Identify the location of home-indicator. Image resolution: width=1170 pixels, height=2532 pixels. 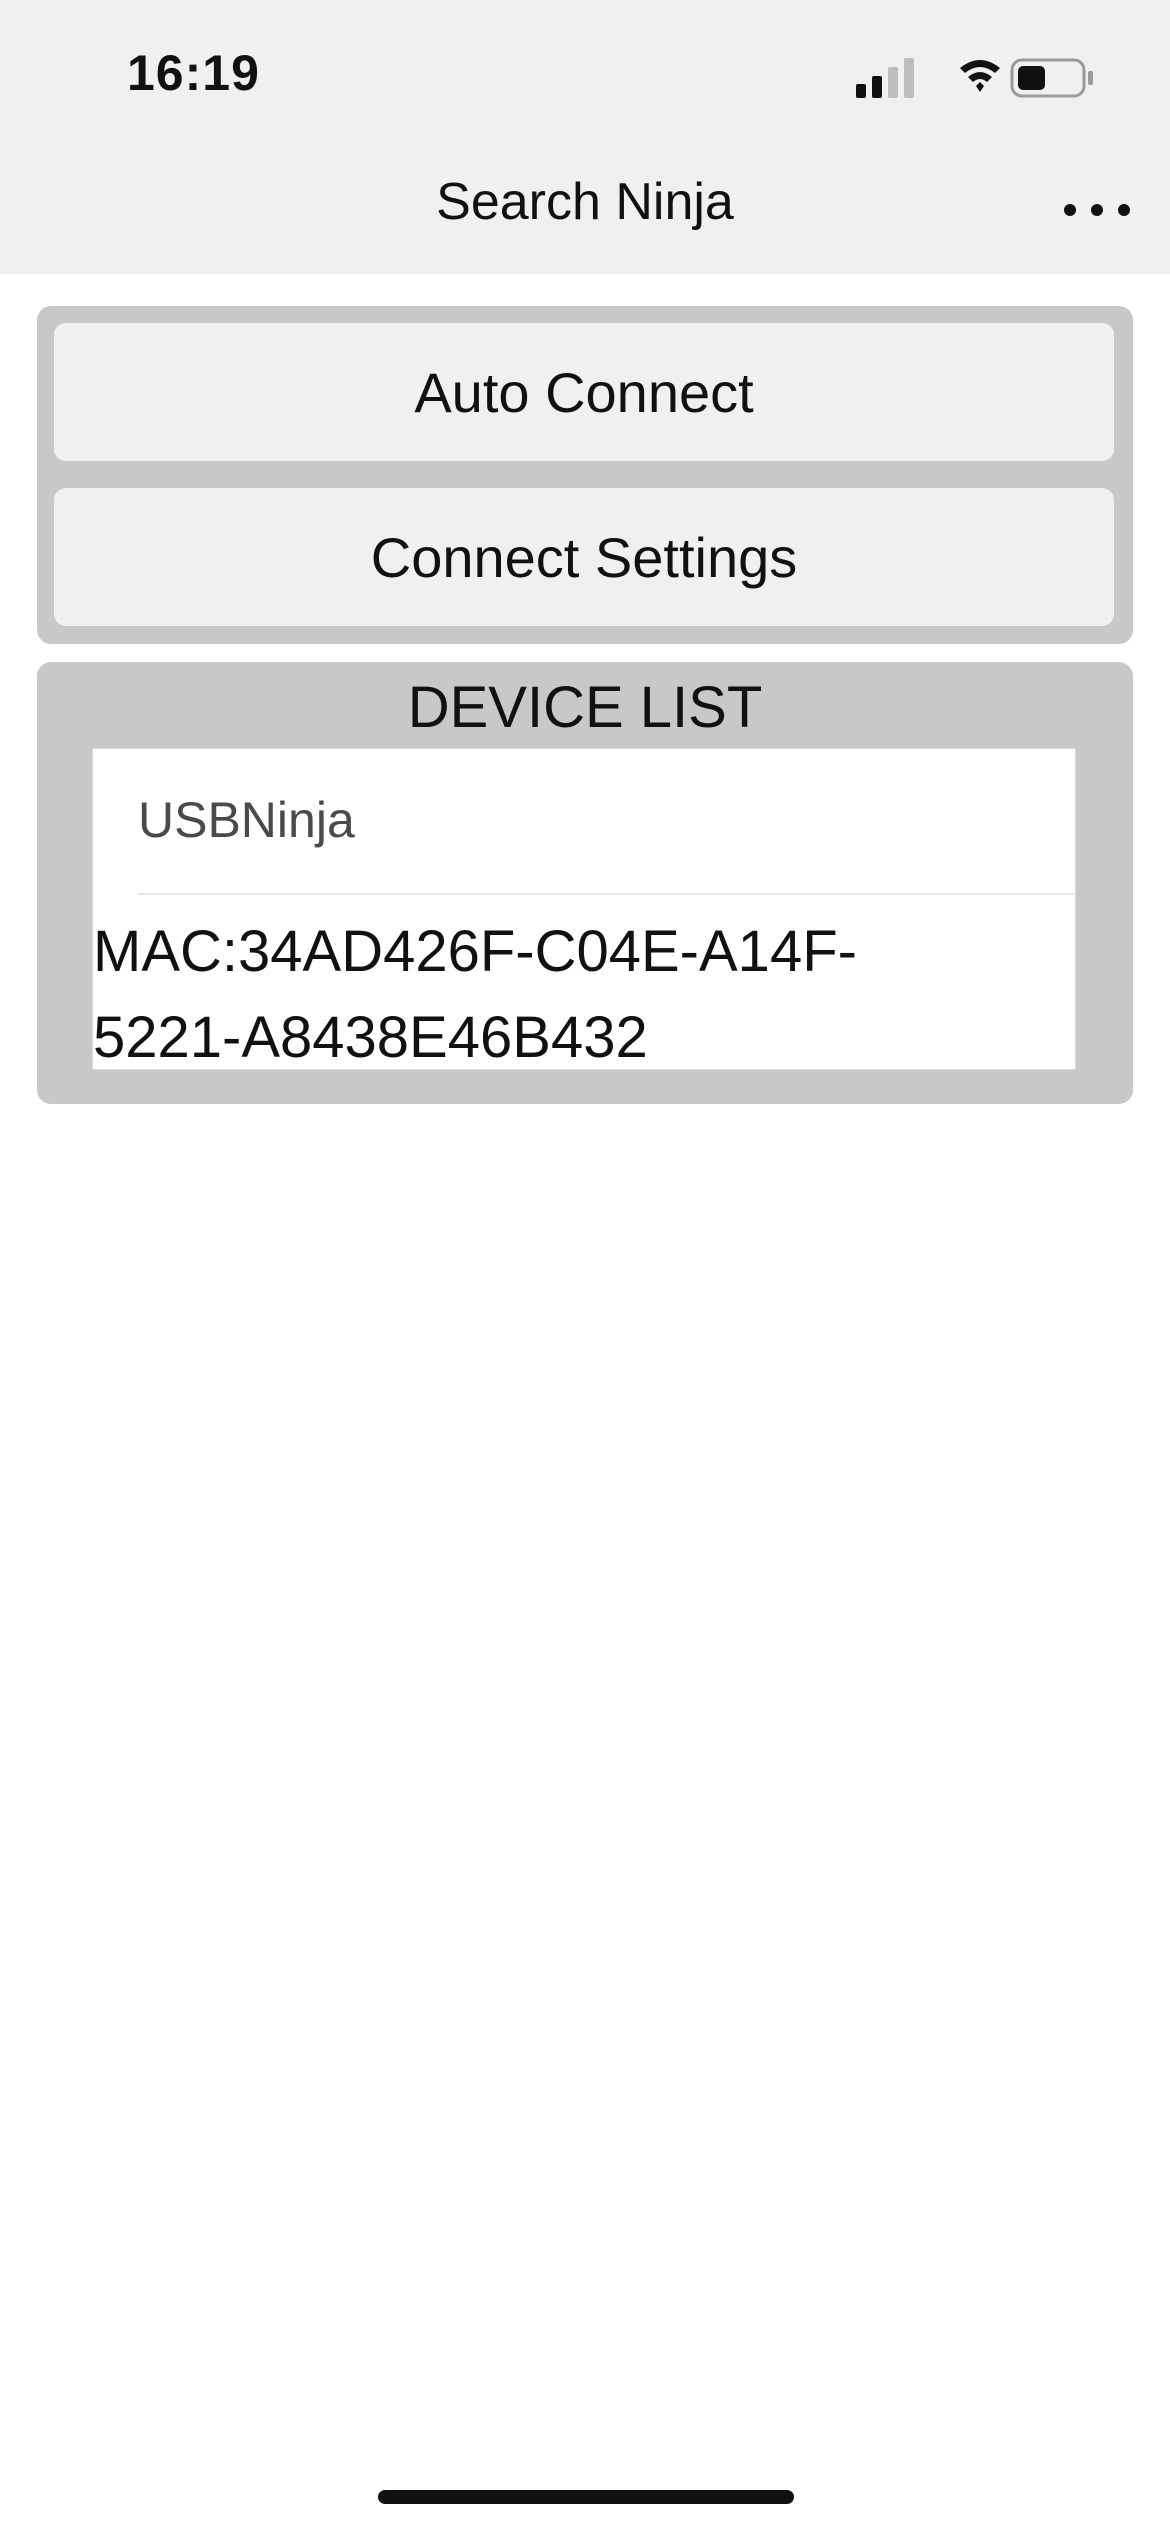
(586, 2497).